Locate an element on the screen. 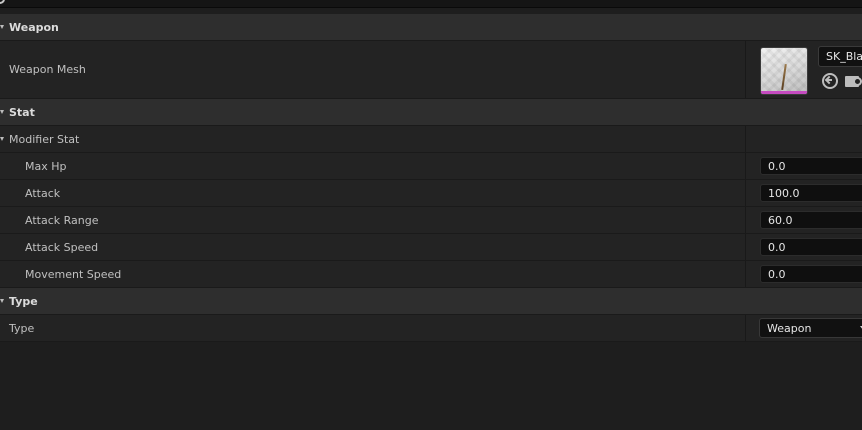 The height and width of the screenshot is (430, 862). property-label: Type is located at coordinates (22, 328).